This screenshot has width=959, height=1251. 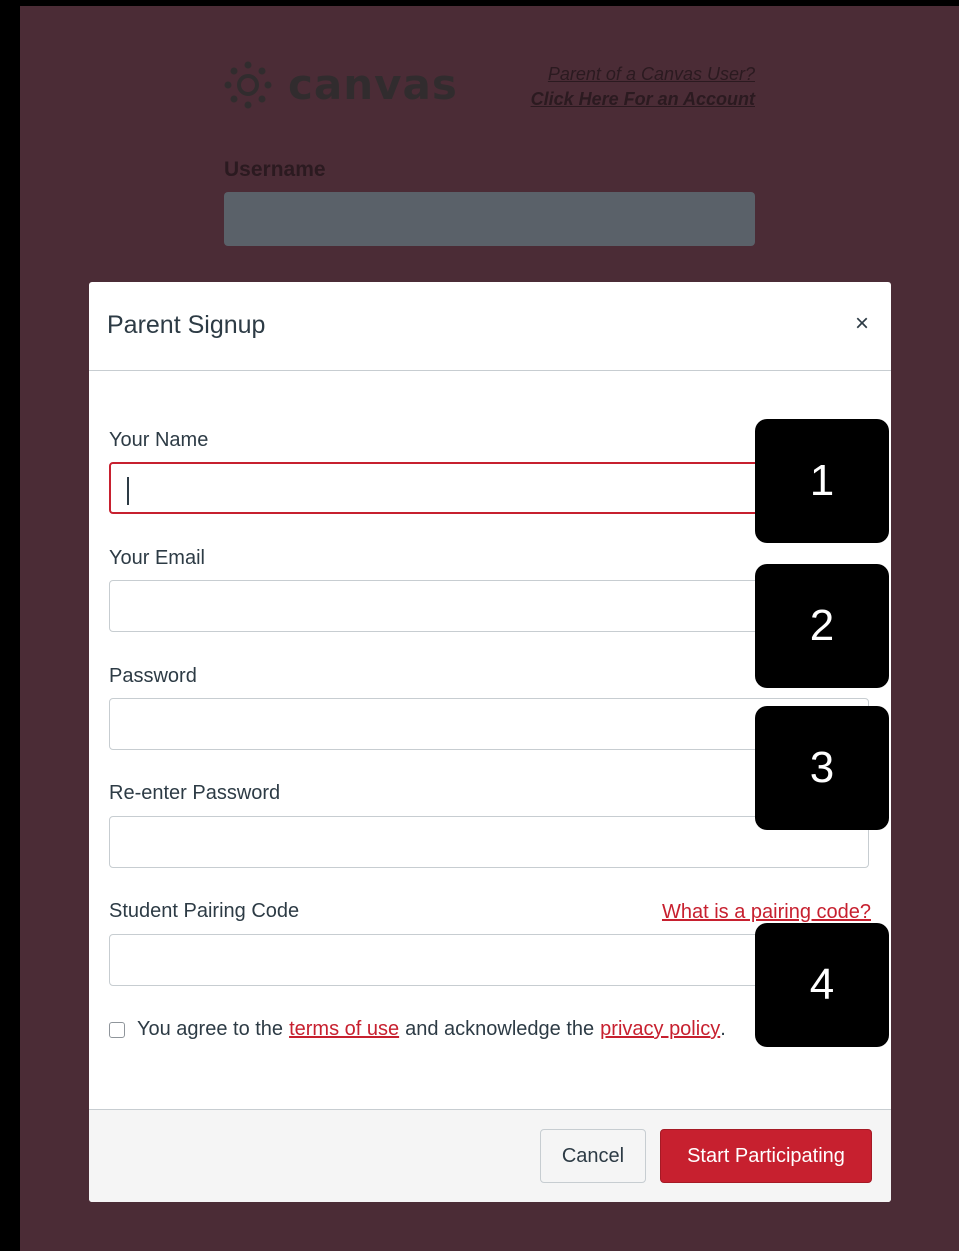 I want to click on text-caret, so click(x=128, y=491).